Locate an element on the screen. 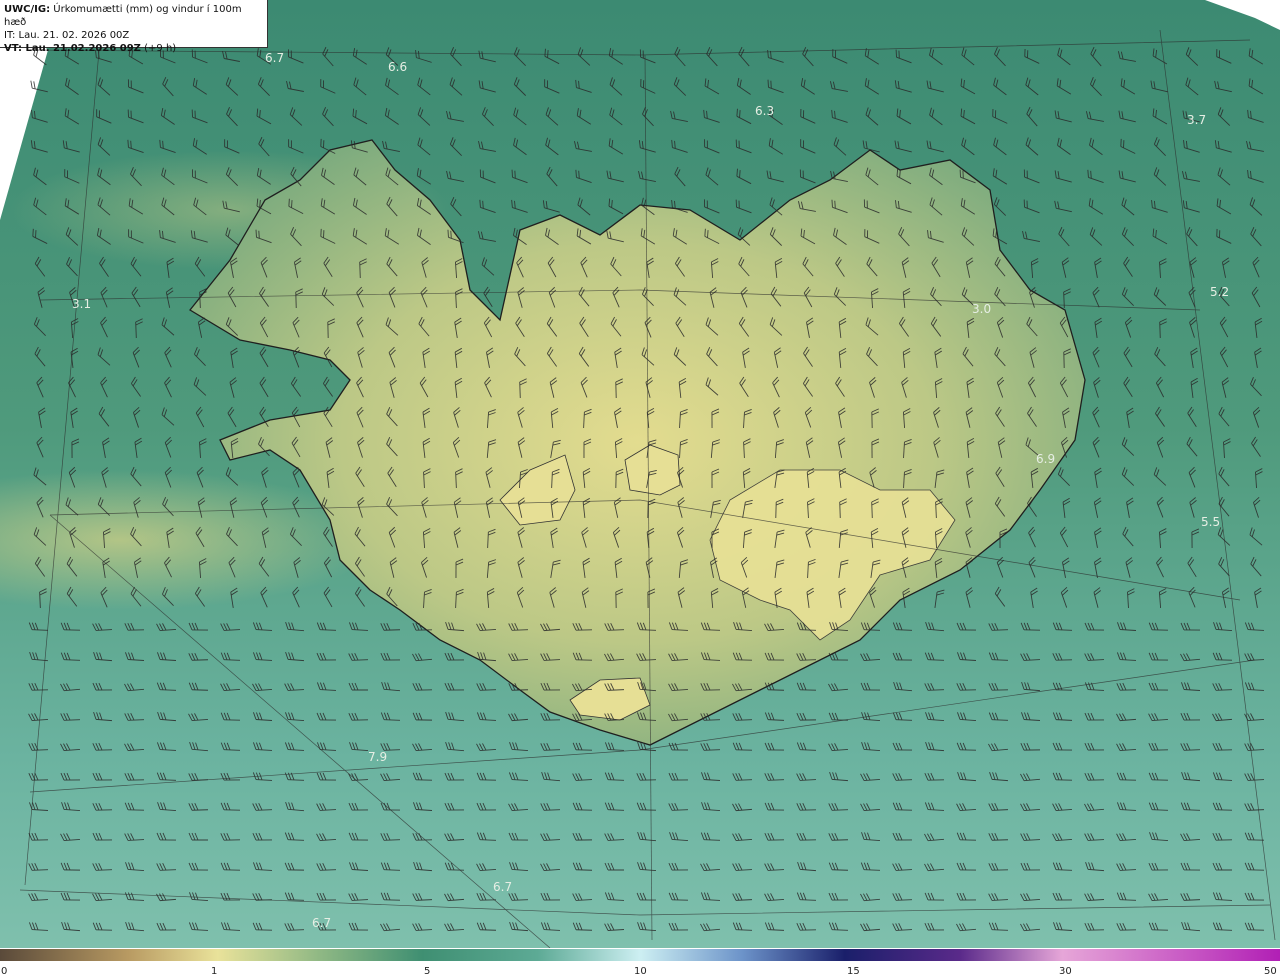 Image resolution: width=1280 pixels, height=978 pixels. field-label: 6.9 is located at coordinates (1045, 459).